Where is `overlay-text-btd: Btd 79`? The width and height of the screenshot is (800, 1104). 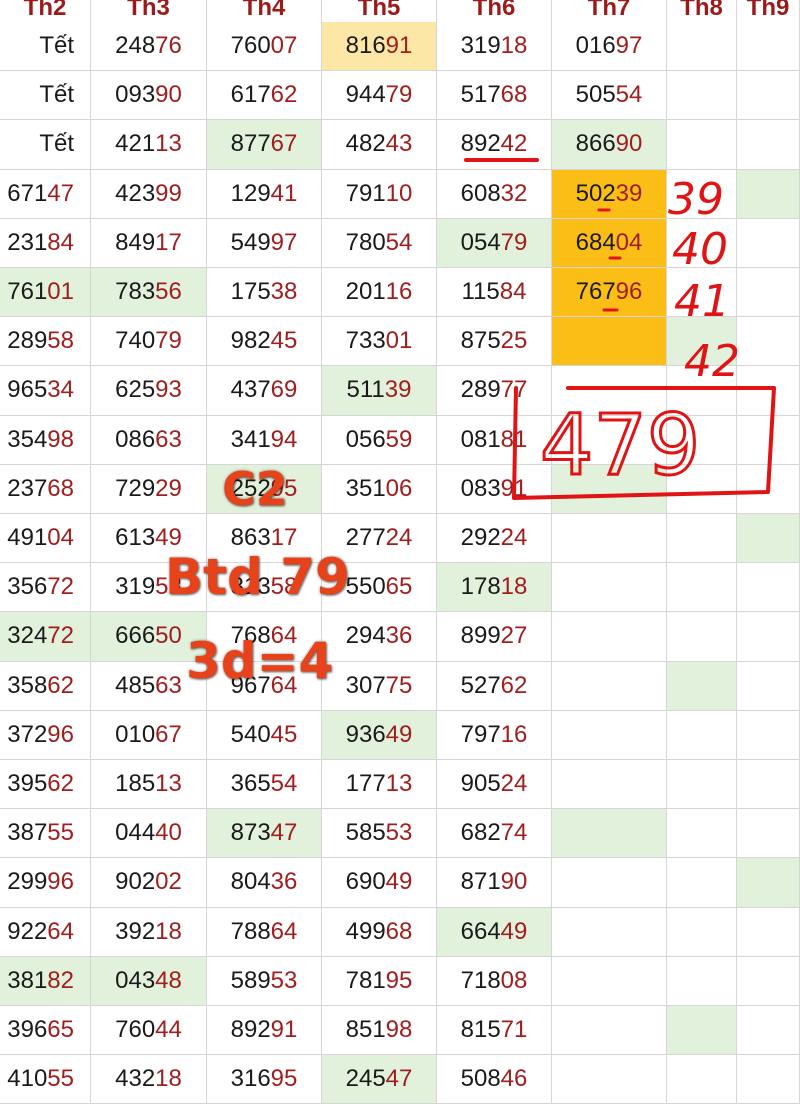
overlay-text-btd: Btd 79 is located at coordinates (257, 577).